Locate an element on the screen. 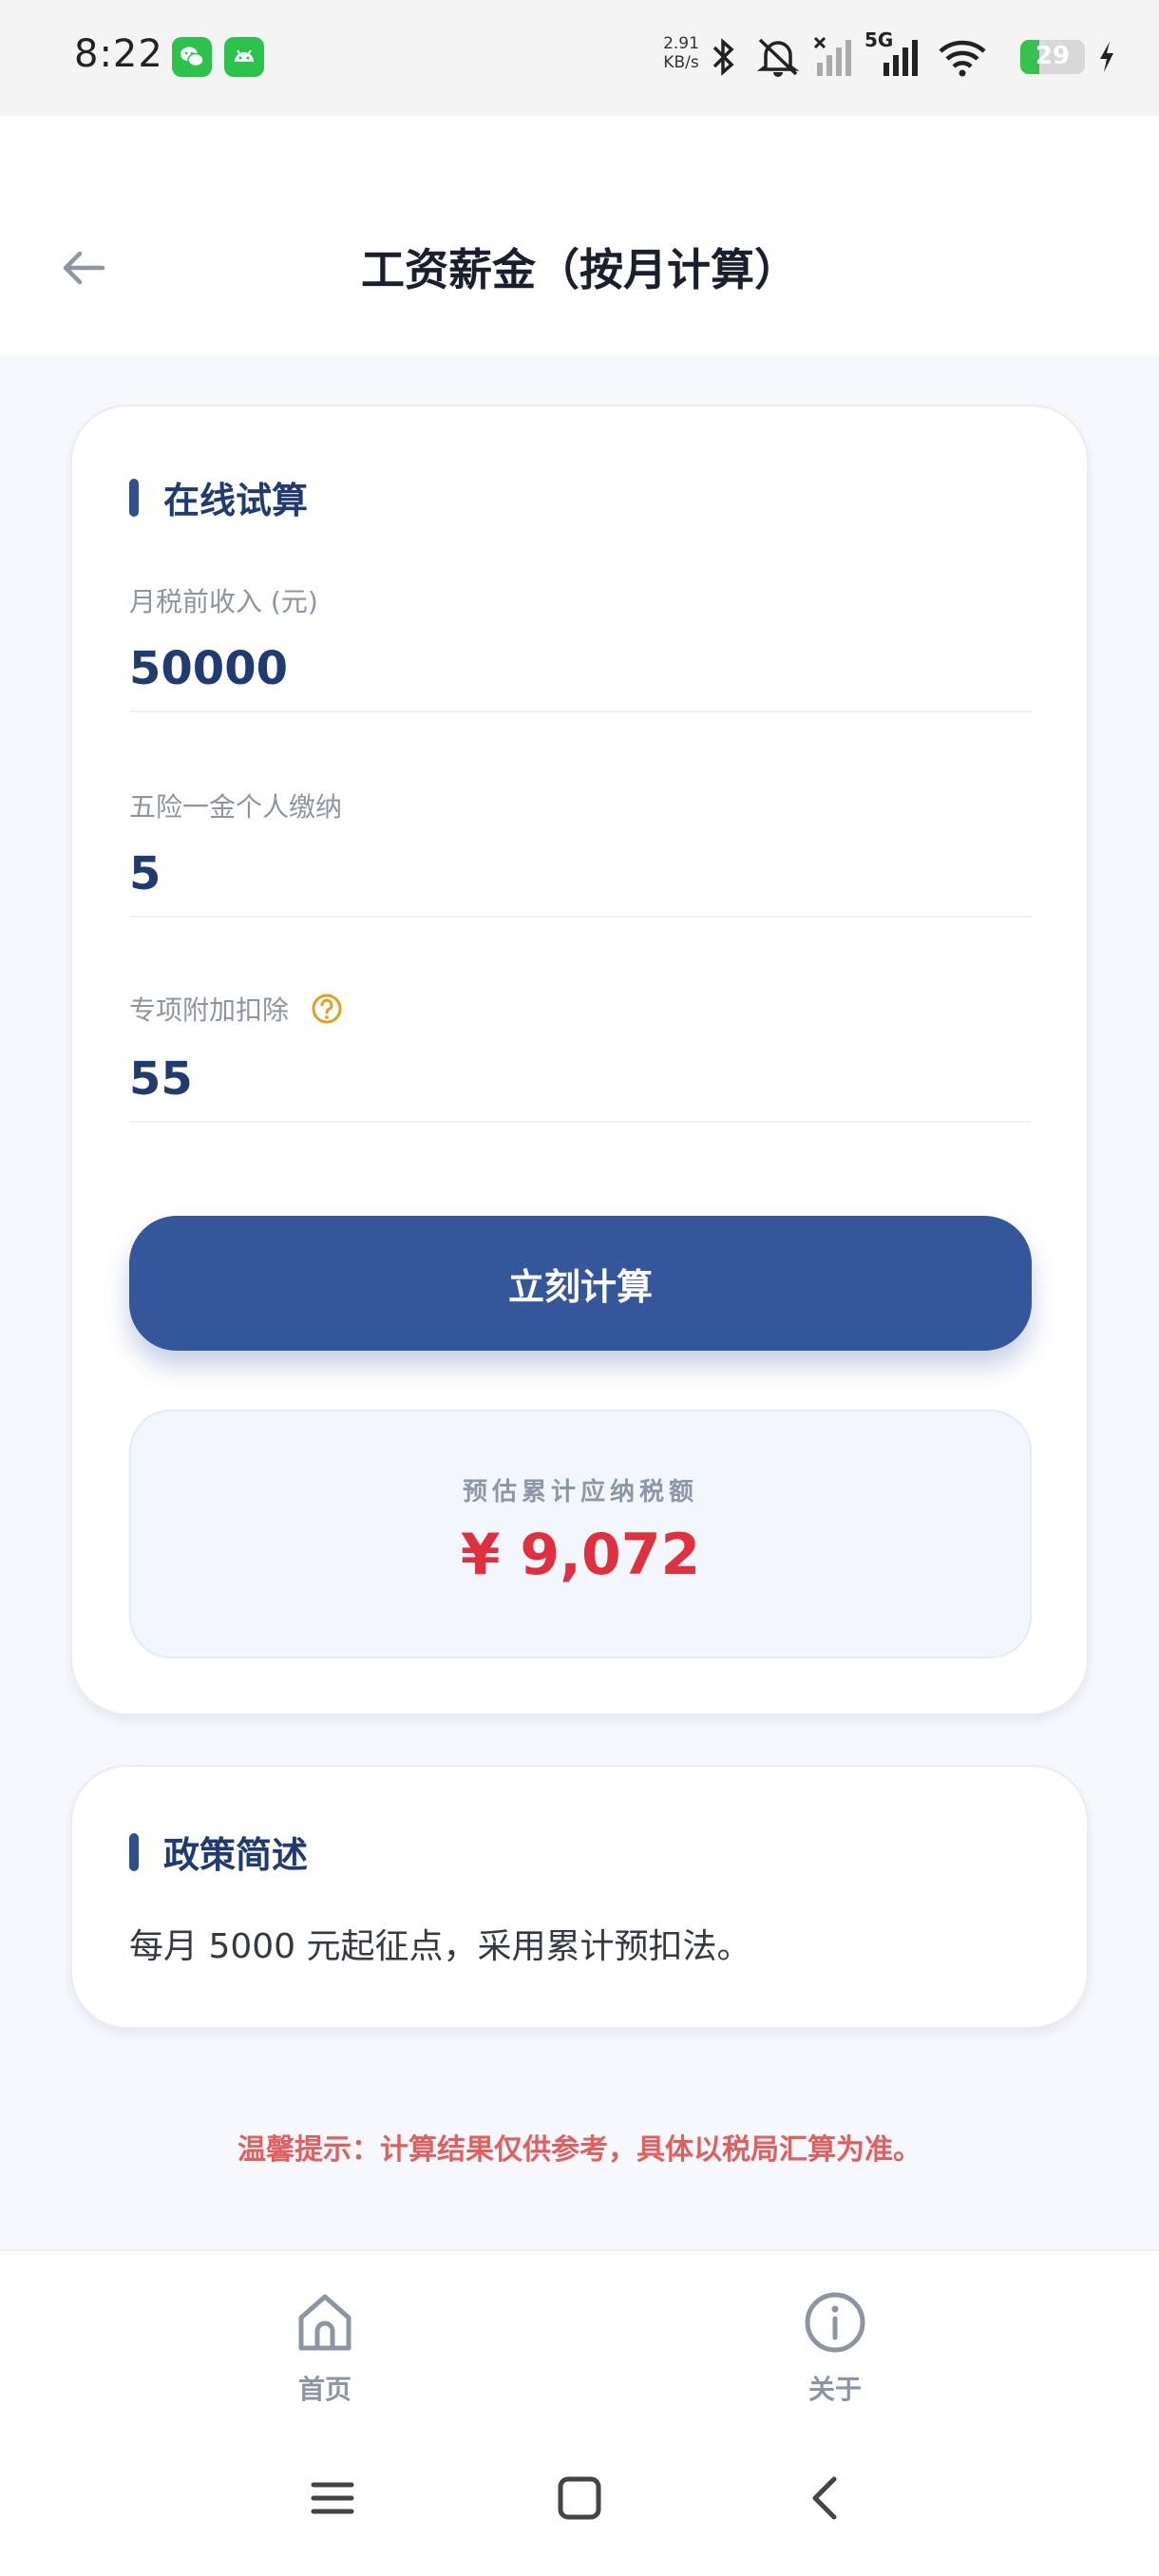  result-label: 预估累计应纳税额 is located at coordinates (580, 1492).